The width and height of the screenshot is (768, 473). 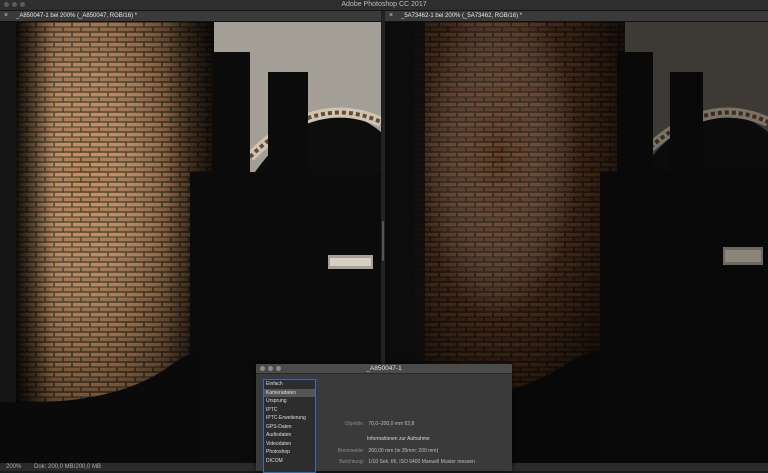 I want to click on category-item: Ursprung, so click(x=289, y=401).